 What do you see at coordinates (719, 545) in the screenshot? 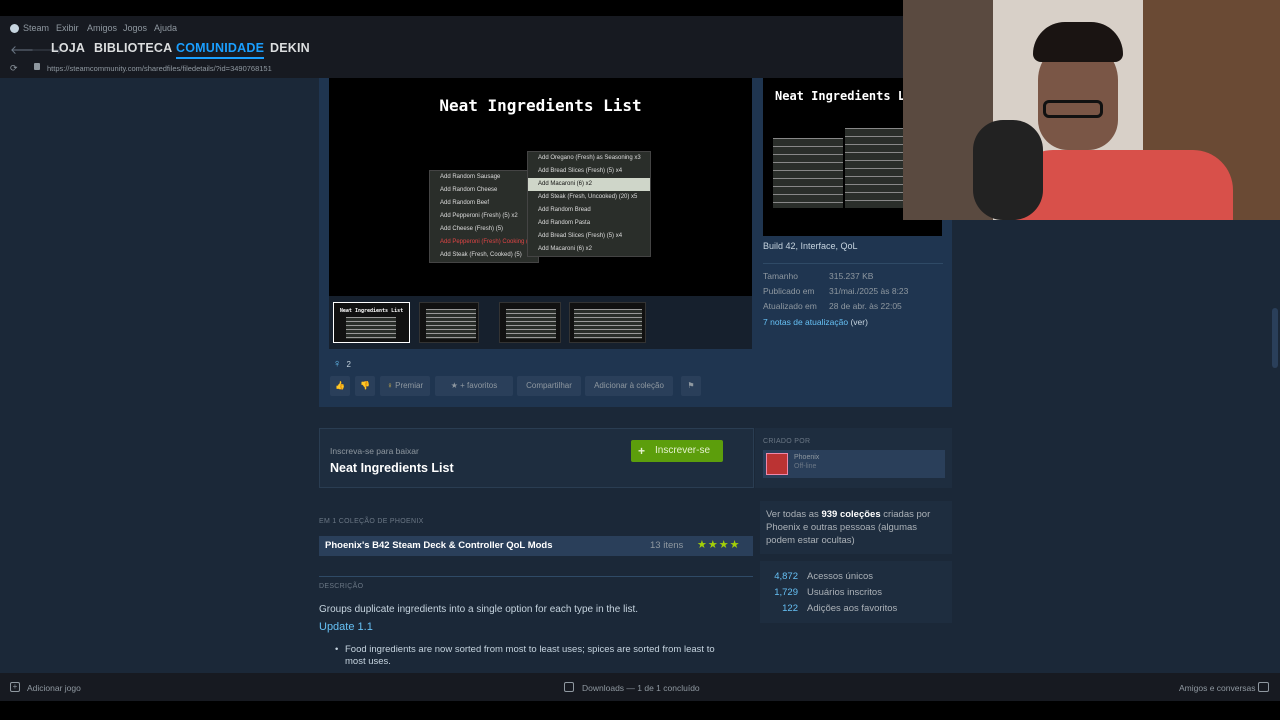
I see `collection-rating-stars: ★★★★` at bounding box center [719, 545].